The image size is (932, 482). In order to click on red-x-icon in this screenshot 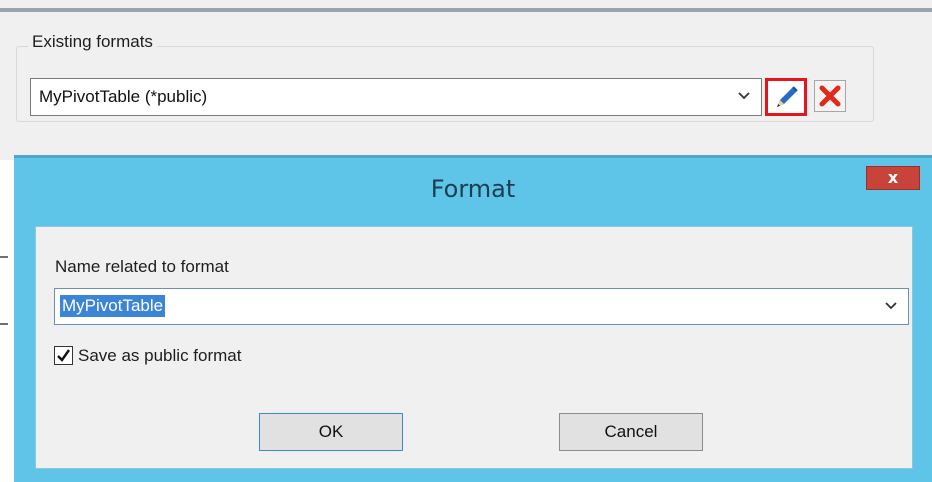, I will do `click(830, 96)`.